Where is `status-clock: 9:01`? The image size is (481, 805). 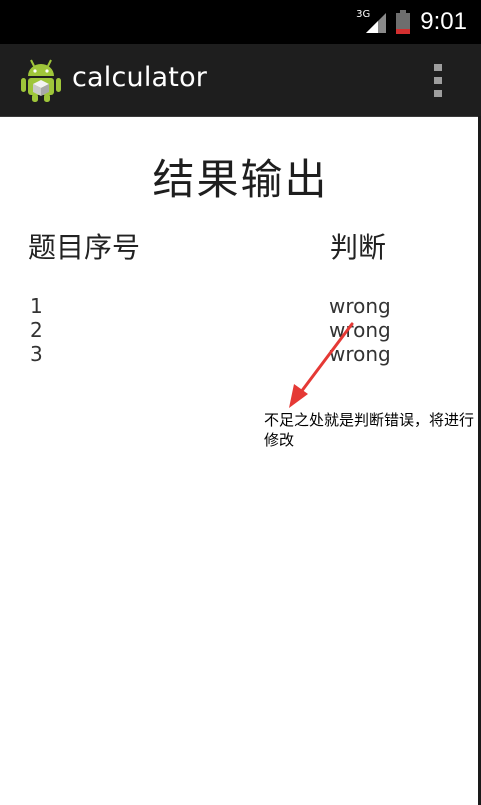 status-clock: 9:01 is located at coordinates (443, 21).